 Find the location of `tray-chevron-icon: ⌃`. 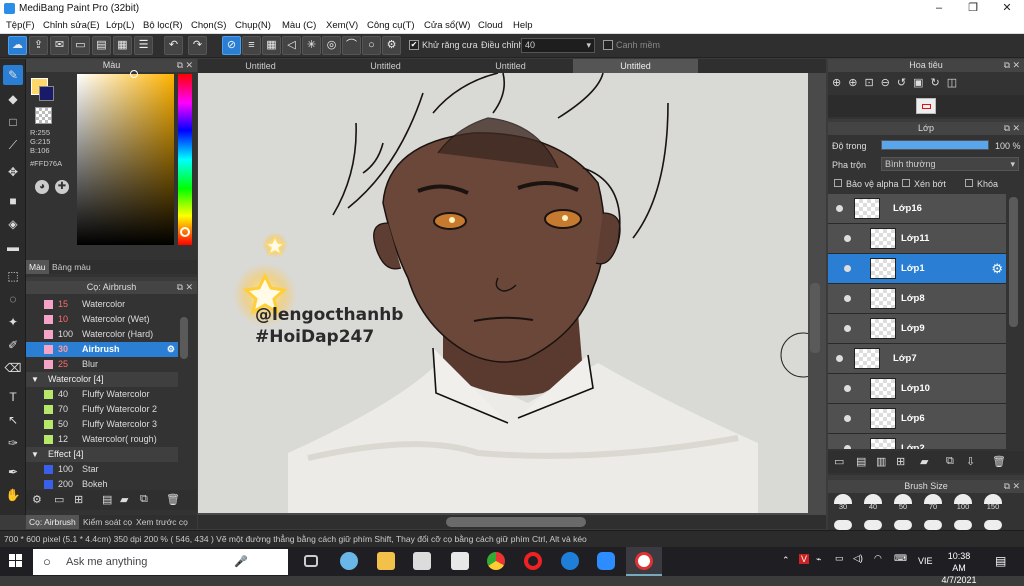

tray-chevron-icon: ⌃ is located at coordinates (786, 560).